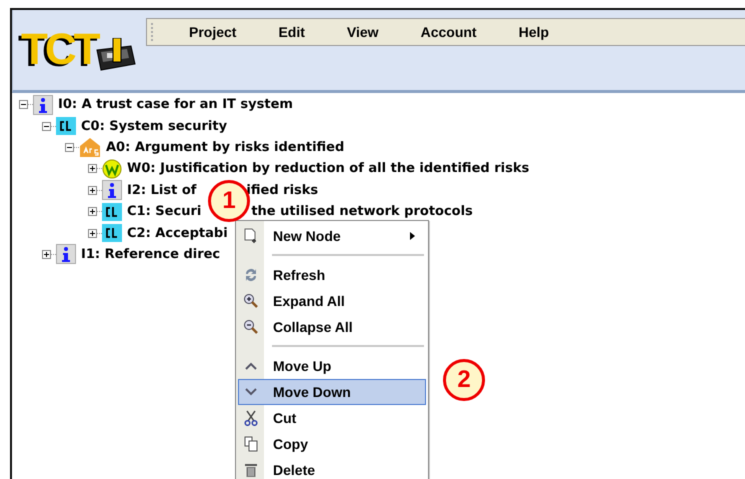  Describe the element at coordinates (332, 444) in the screenshot. I see `menu-item: Copy` at that location.